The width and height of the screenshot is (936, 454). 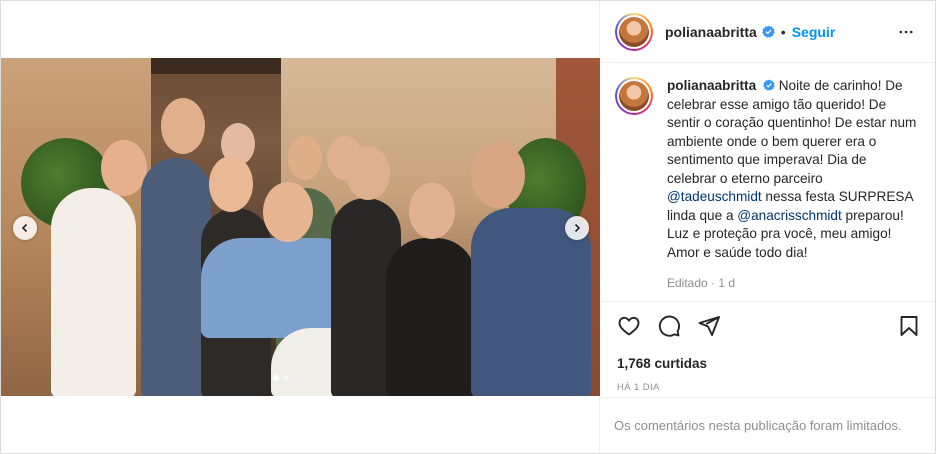 I want to click on follow-button: Seguir, so click(x=814, y=32).